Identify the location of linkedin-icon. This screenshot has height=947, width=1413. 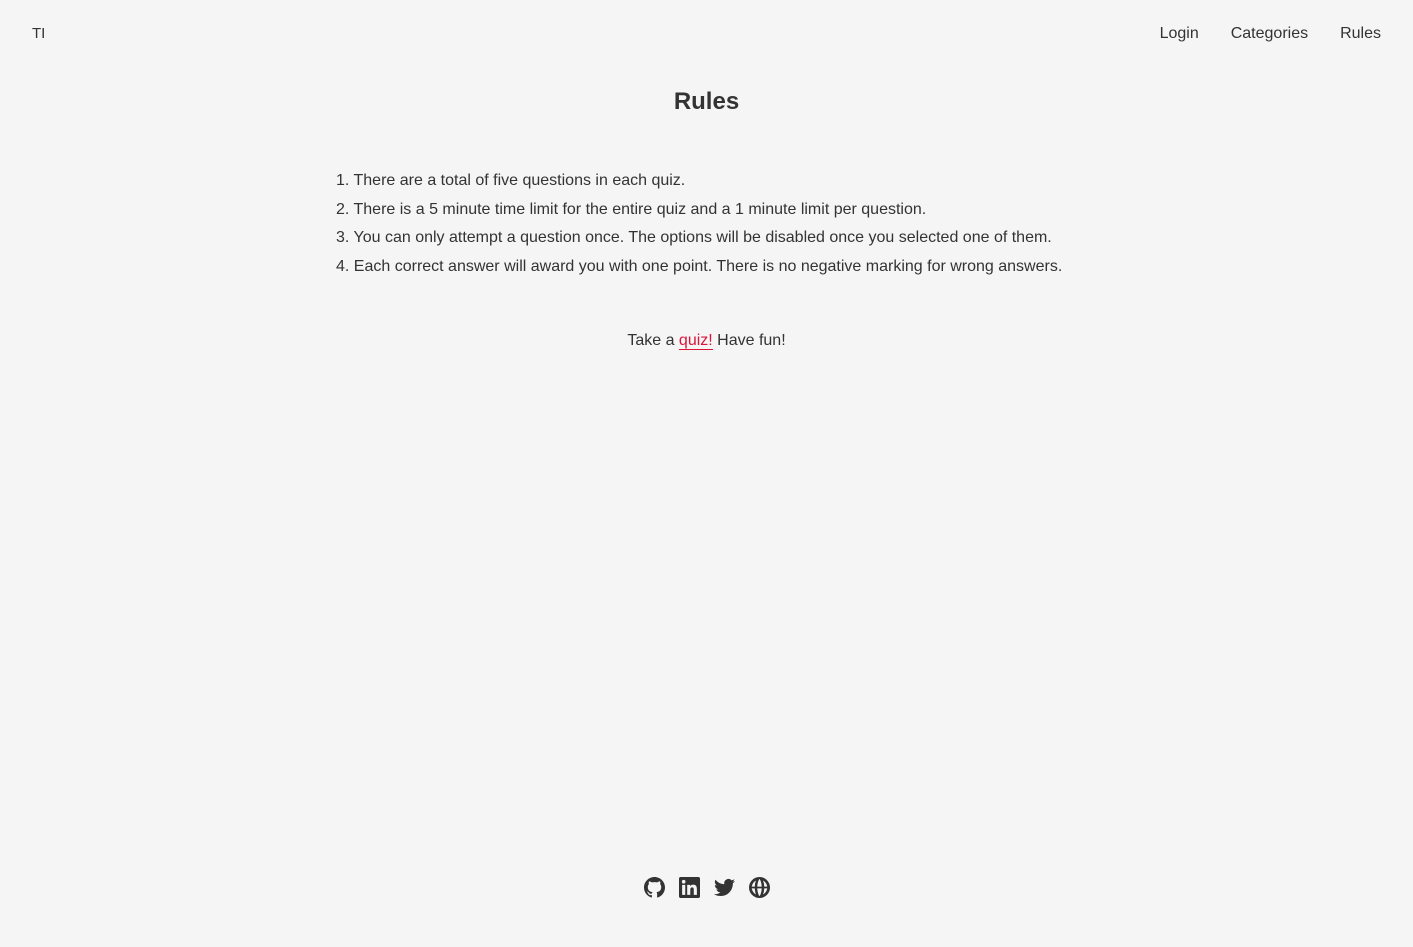
(689, 887).